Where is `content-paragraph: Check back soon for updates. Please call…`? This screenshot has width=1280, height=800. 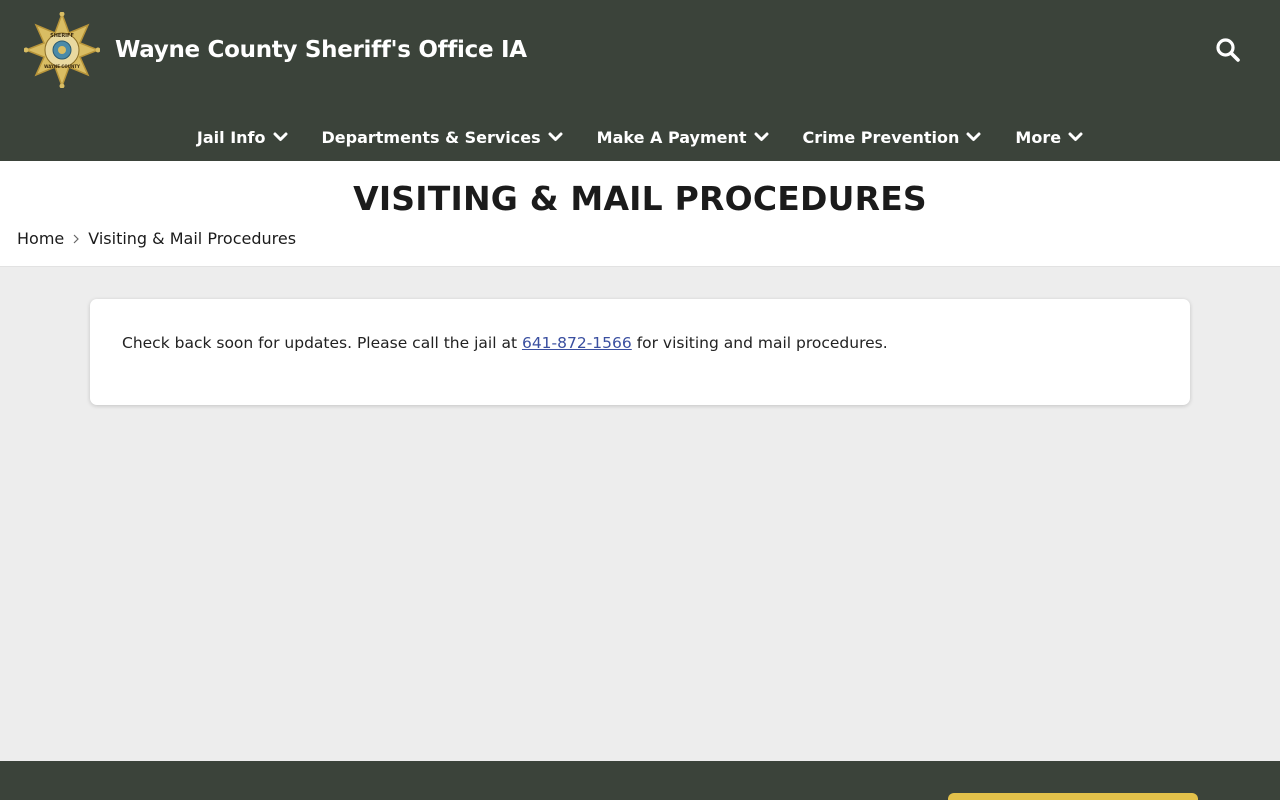 content-paragraph: Check back soon for updates. Please call… is located at coordinates (505, 343).